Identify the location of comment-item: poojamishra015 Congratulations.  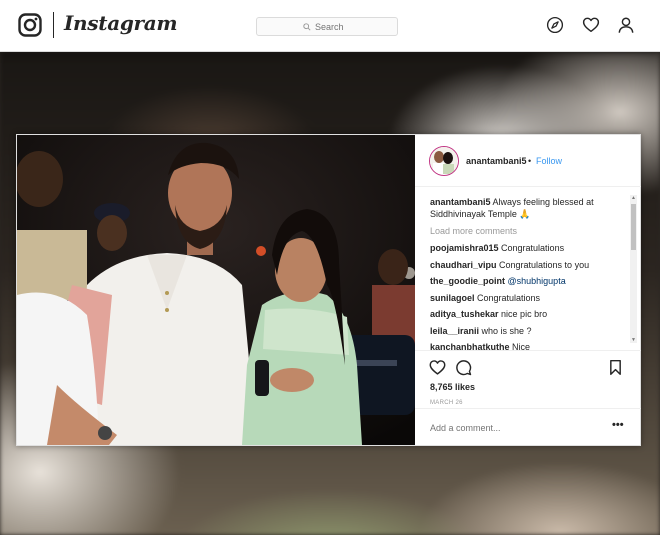
(527, 248).